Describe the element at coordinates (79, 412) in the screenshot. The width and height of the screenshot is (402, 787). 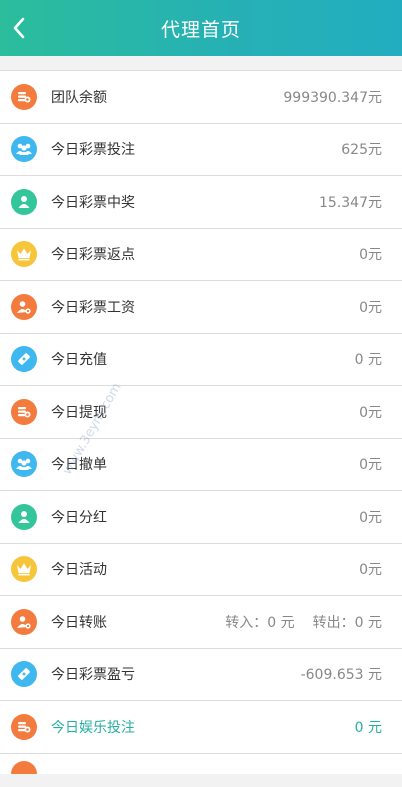
I see `row-label: 今日提现` at that location.